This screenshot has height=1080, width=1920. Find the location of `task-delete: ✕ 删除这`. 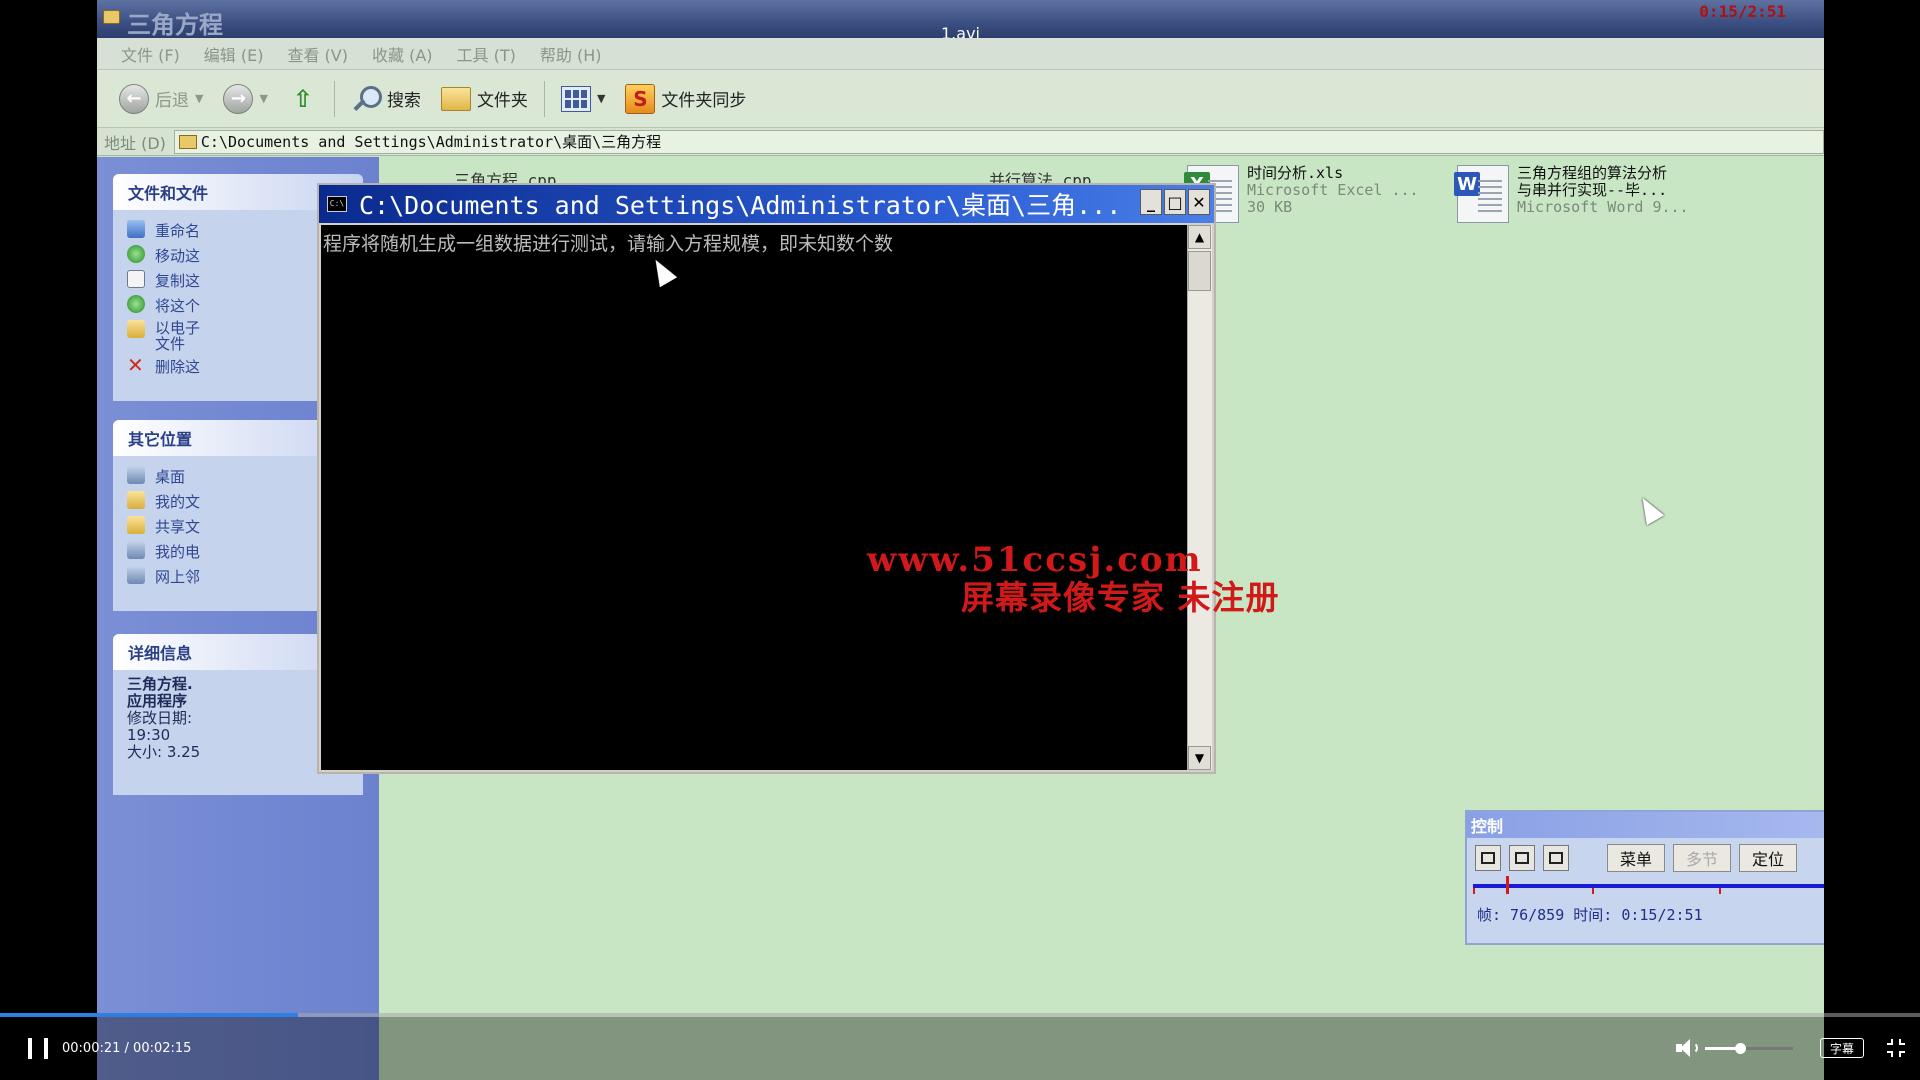

task-delete: ✕ 删除这 is located at coordinates (238, 365).